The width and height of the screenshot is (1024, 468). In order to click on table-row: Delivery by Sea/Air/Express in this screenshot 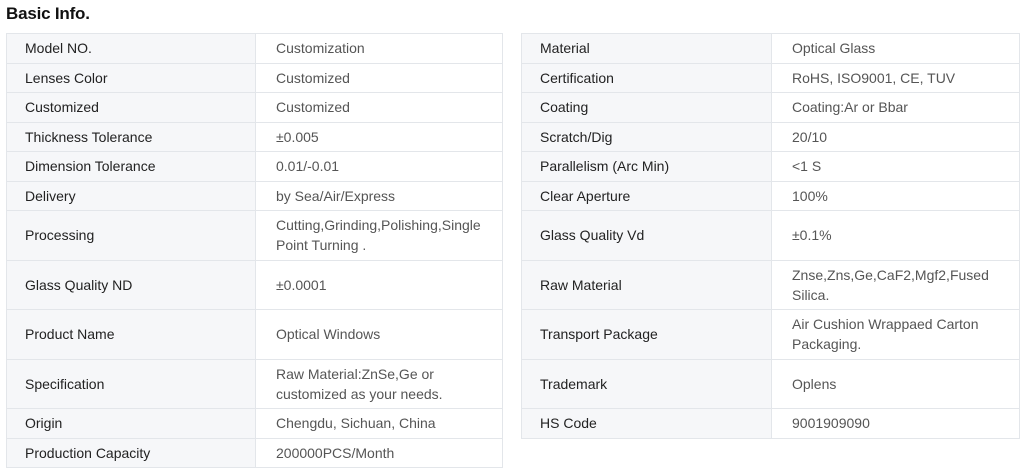, I will do `click(254, 195)`.